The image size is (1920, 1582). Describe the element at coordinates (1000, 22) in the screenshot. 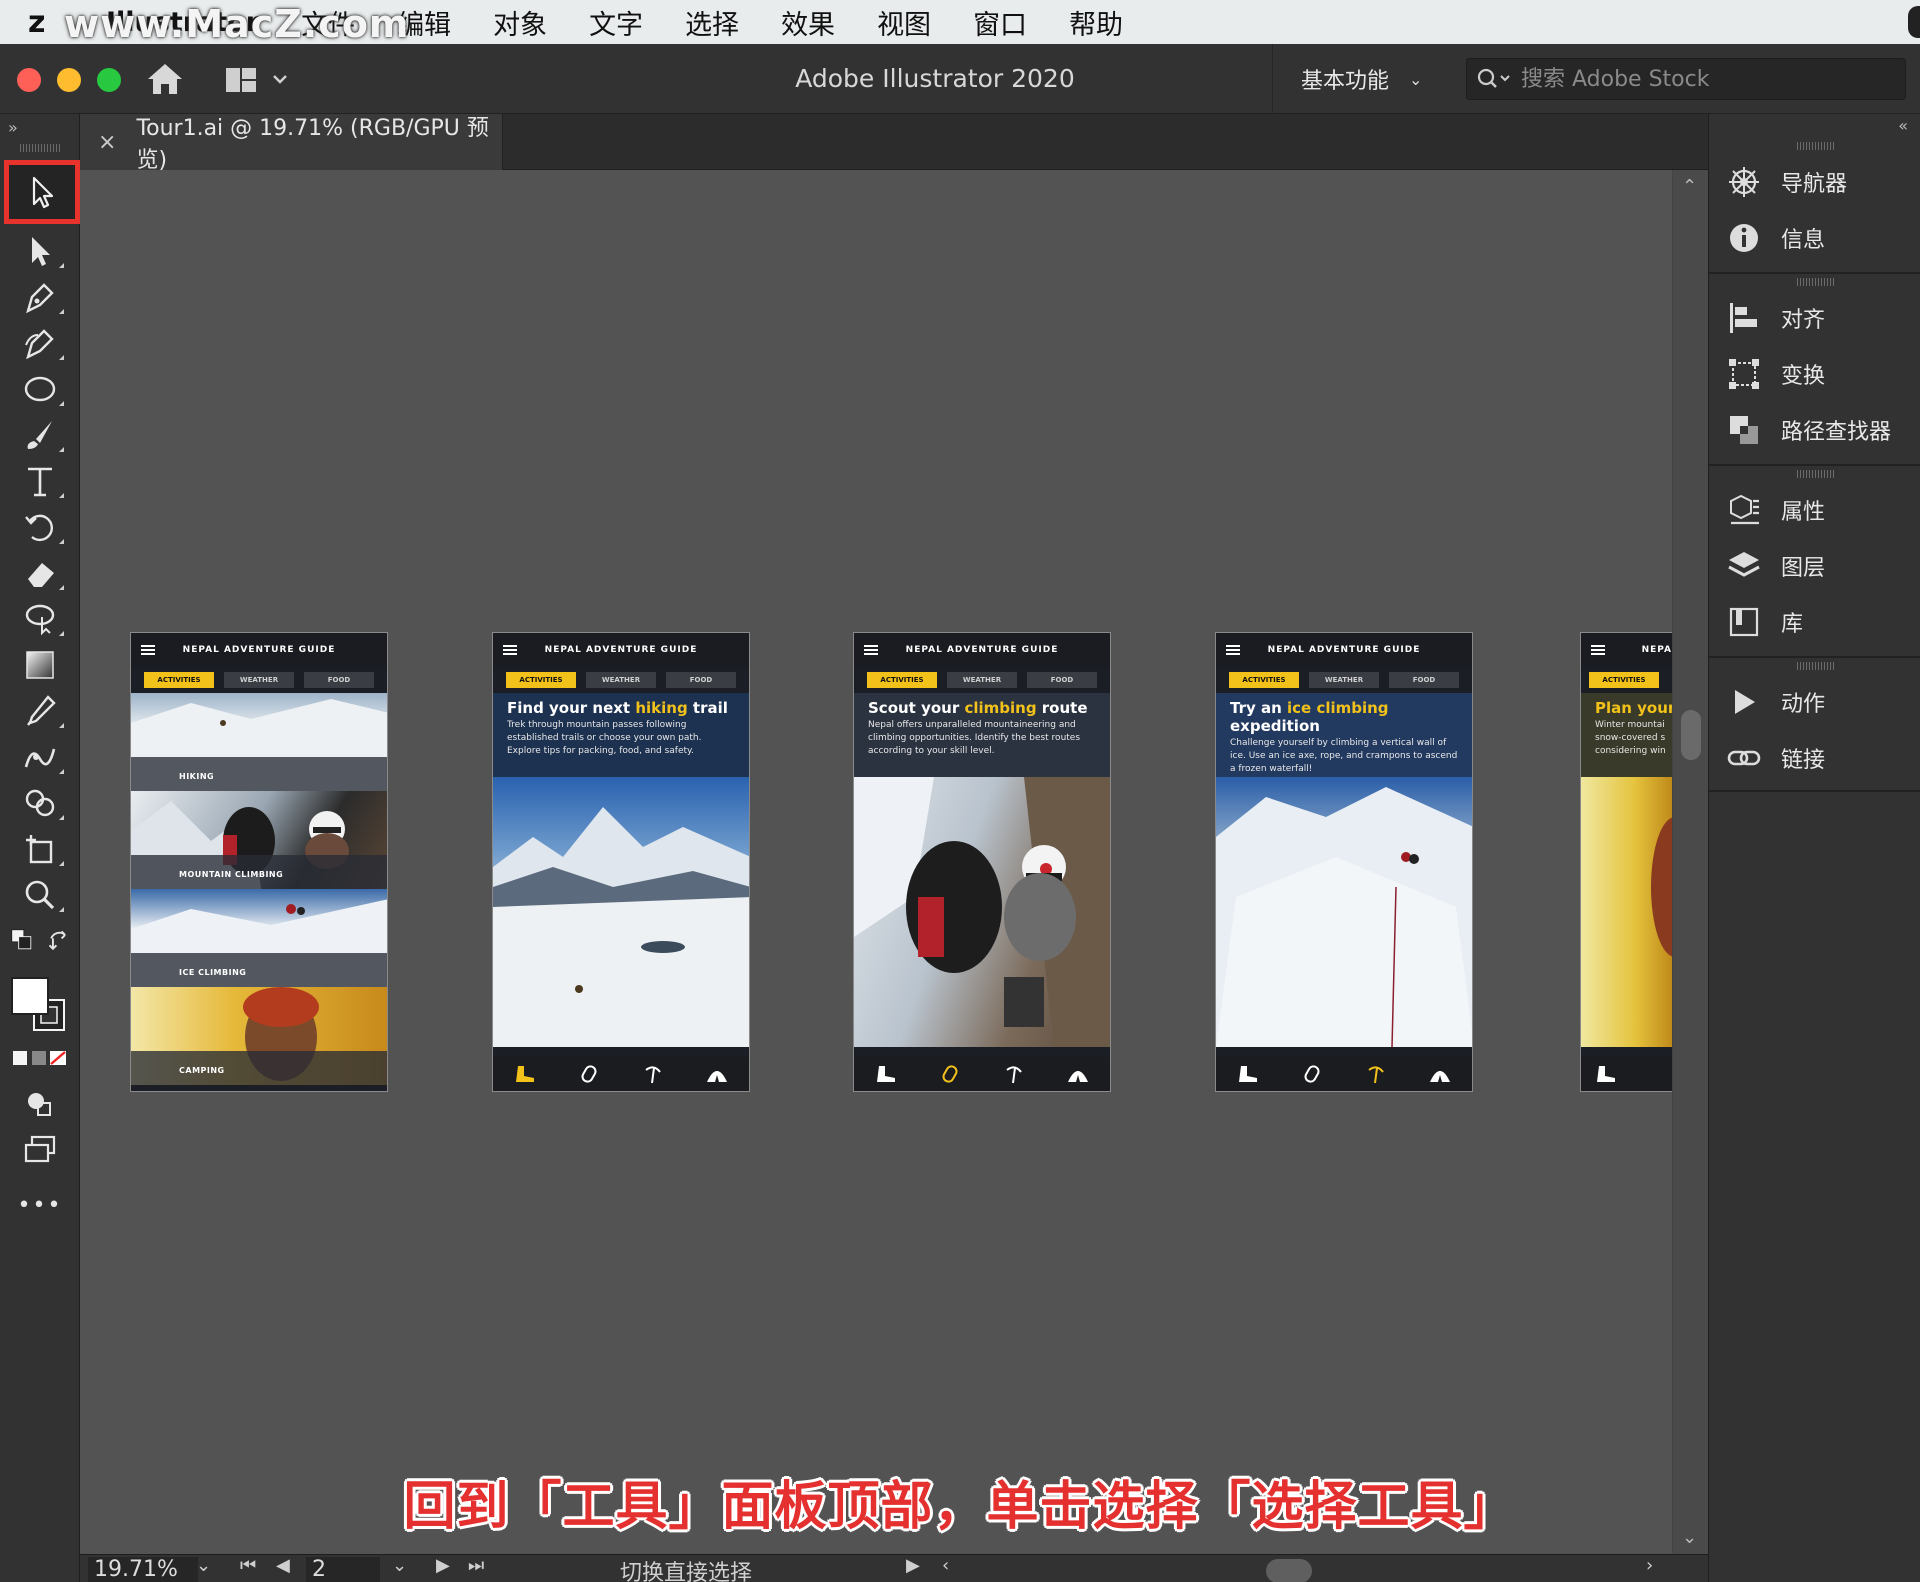

I see `menu-window: 窗口` at that location.